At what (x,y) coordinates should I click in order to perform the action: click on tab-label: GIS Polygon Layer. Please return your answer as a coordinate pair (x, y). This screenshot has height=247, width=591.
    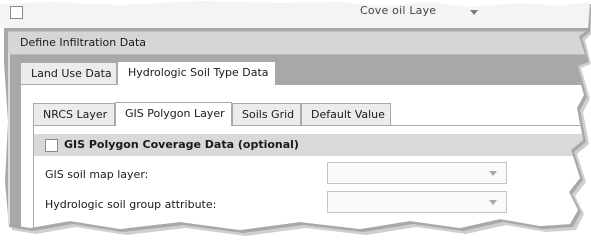
    Looking at the image, I should click on (175, 113).